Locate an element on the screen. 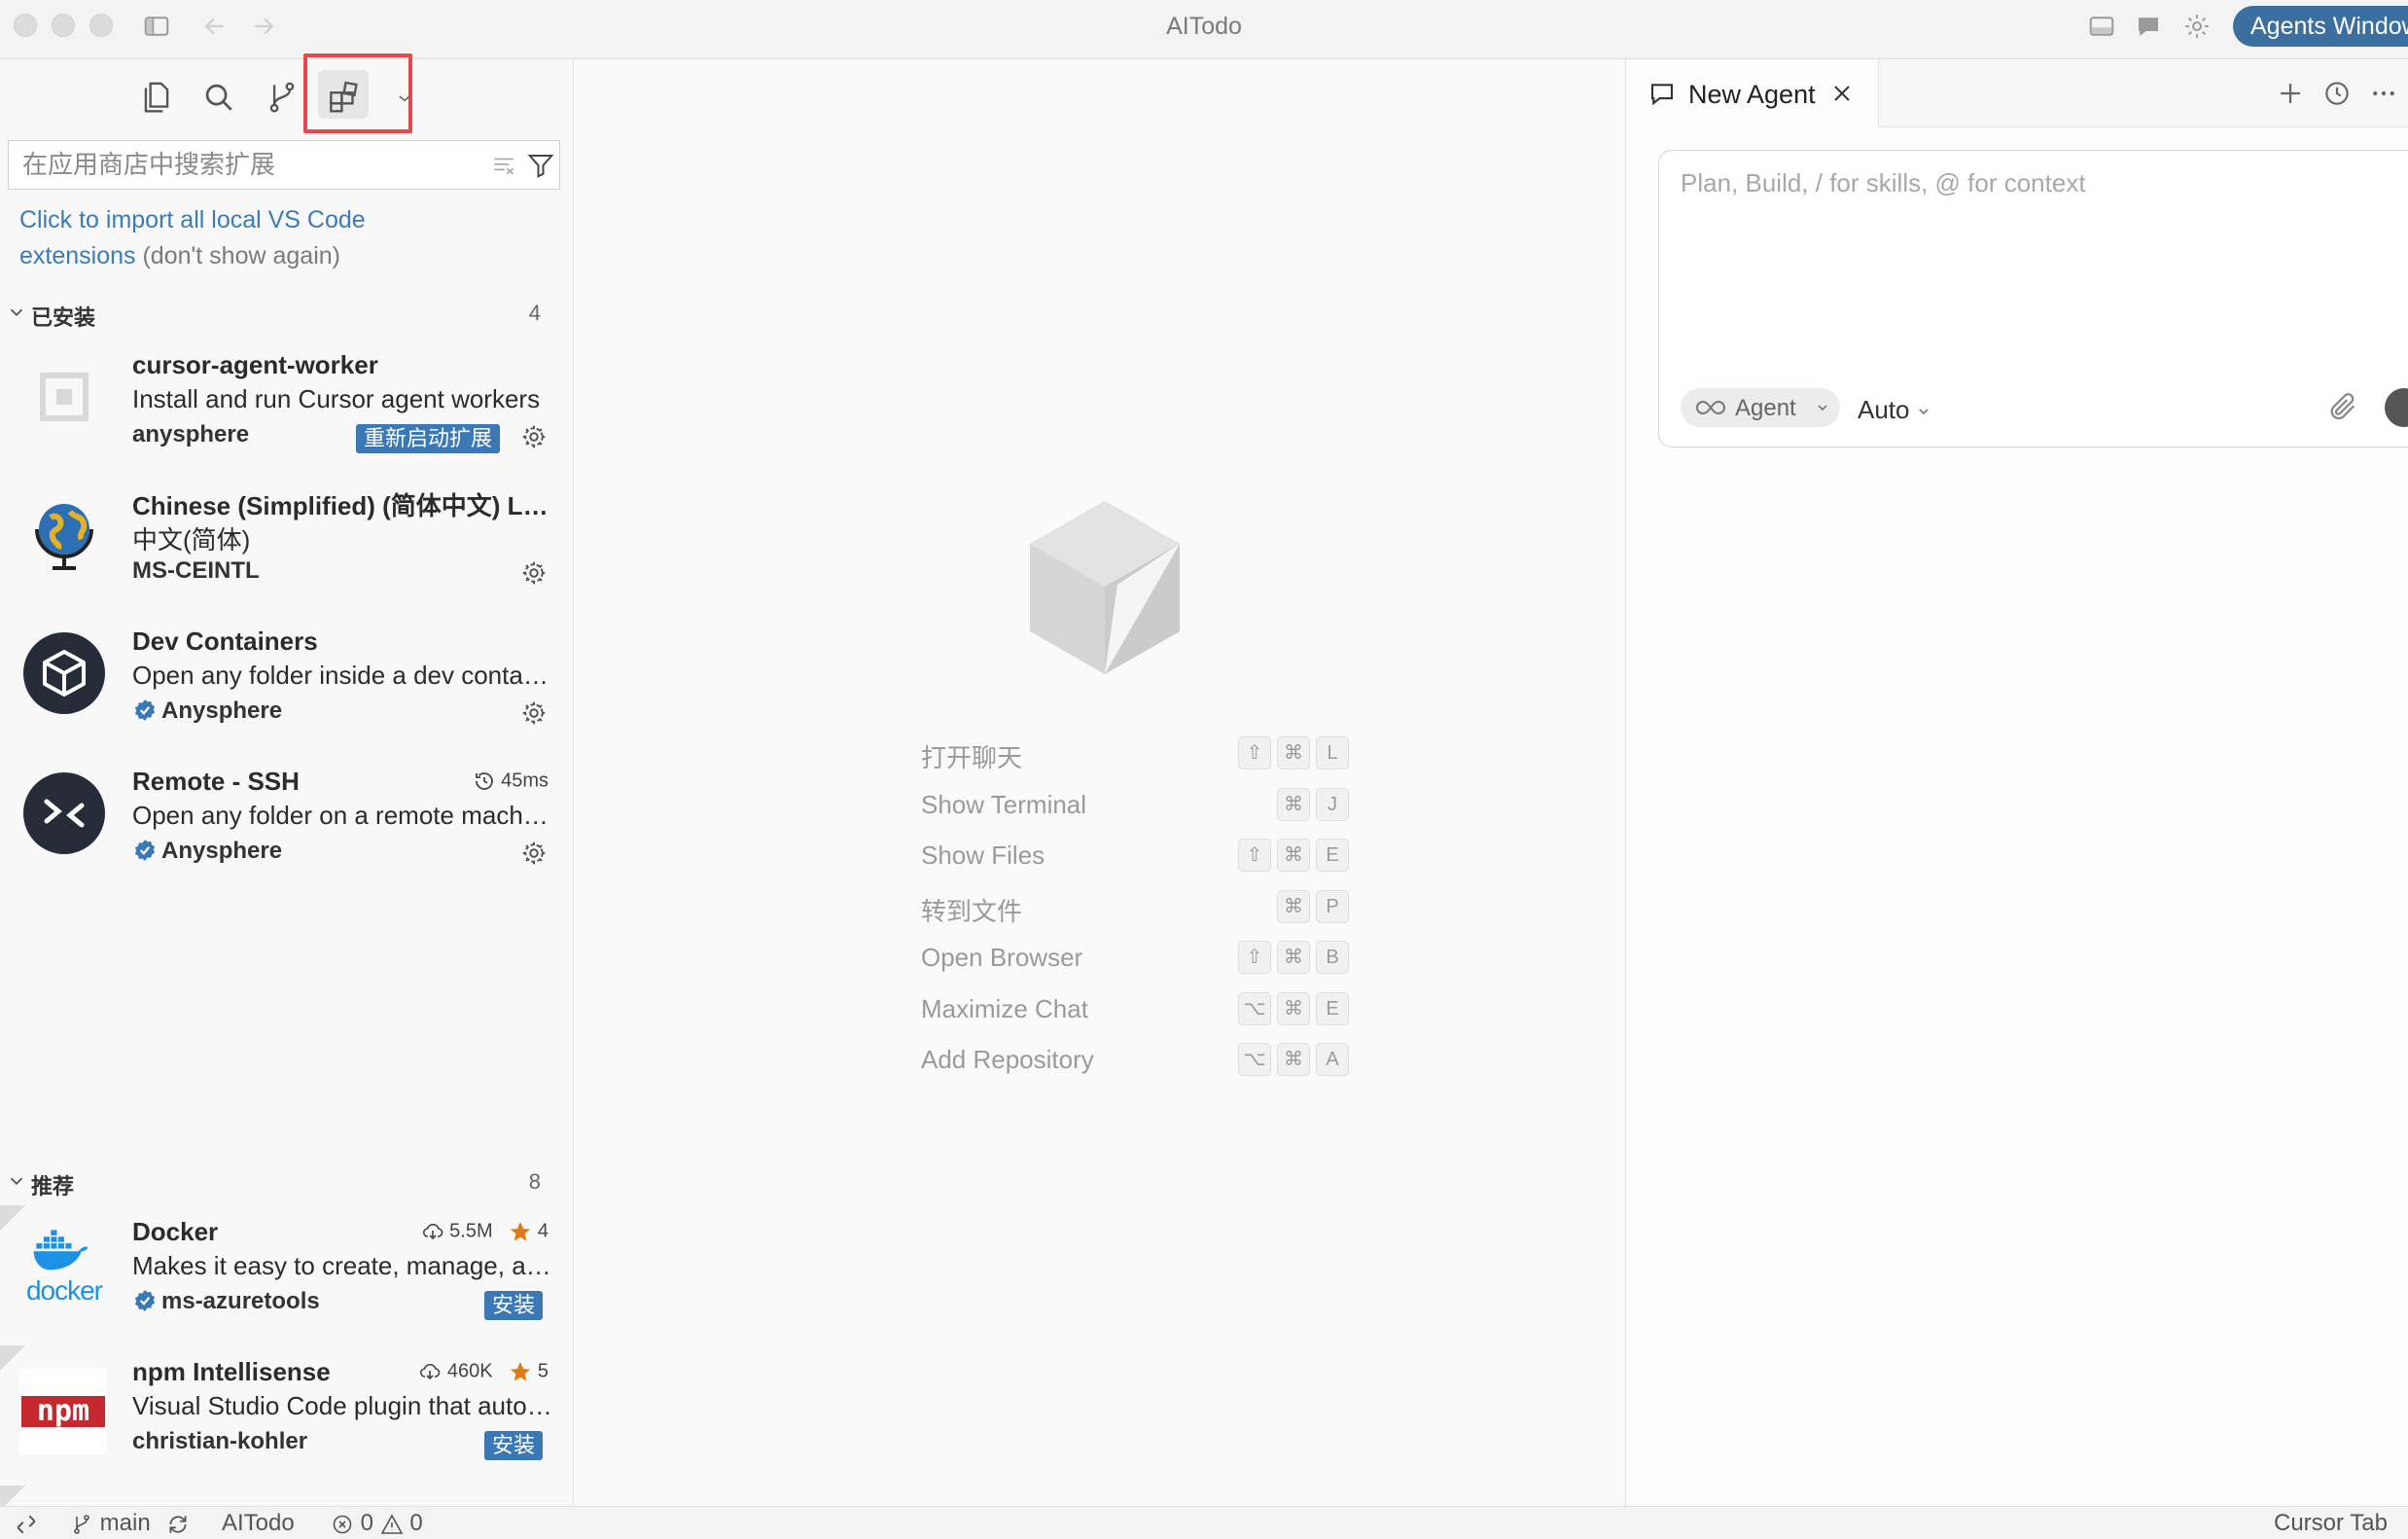  publisher-name: ms-azuretools is located at coordinates (240, 1301).